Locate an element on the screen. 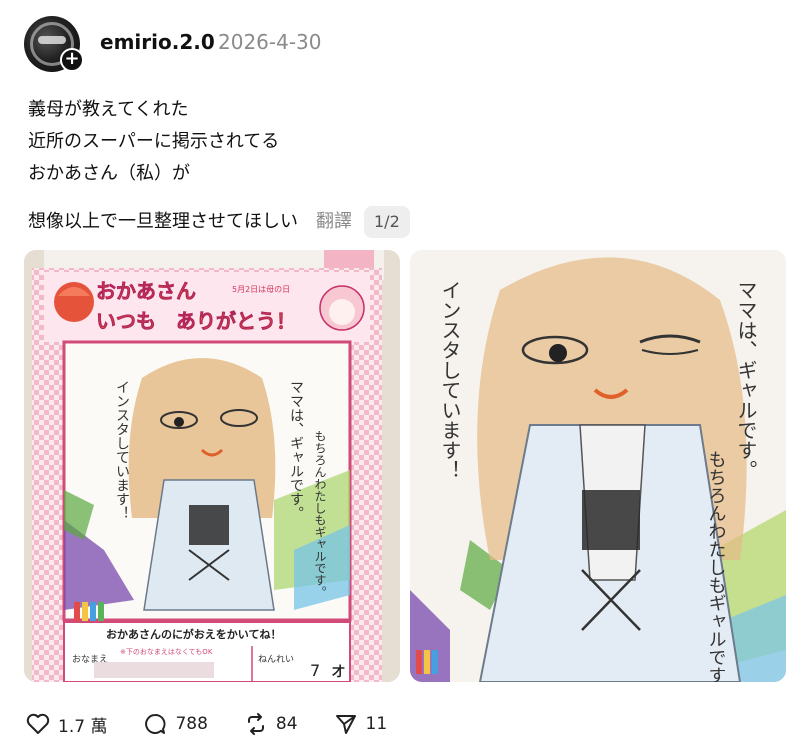 The image size is (800, 752). post-date: 2026-4-30 is located at coordinates (270, 42).